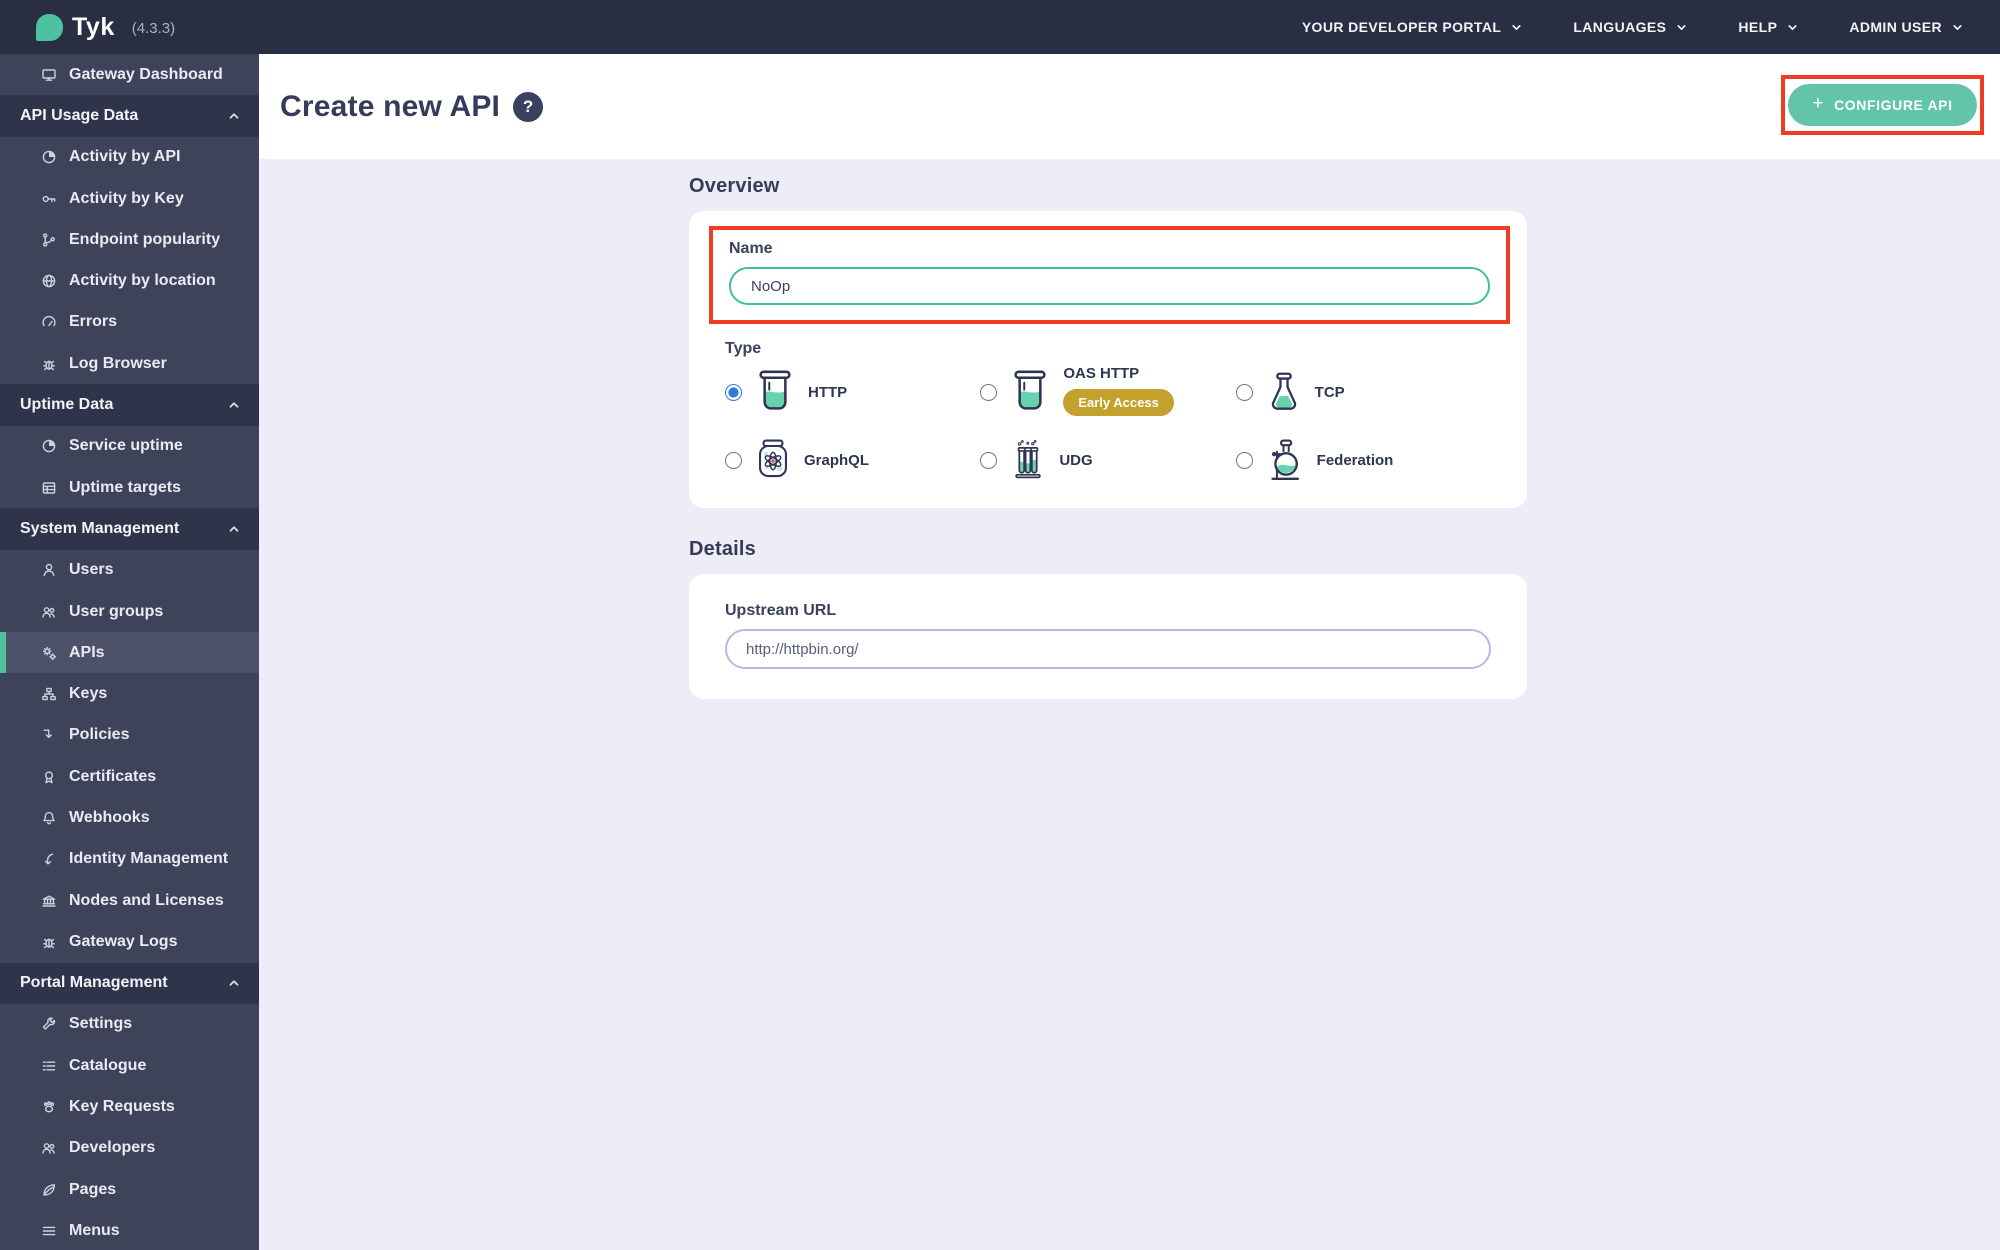 The height and width of the screenshot is (1250, 2000). I want to click on name-label: Name, so click(751, 248).